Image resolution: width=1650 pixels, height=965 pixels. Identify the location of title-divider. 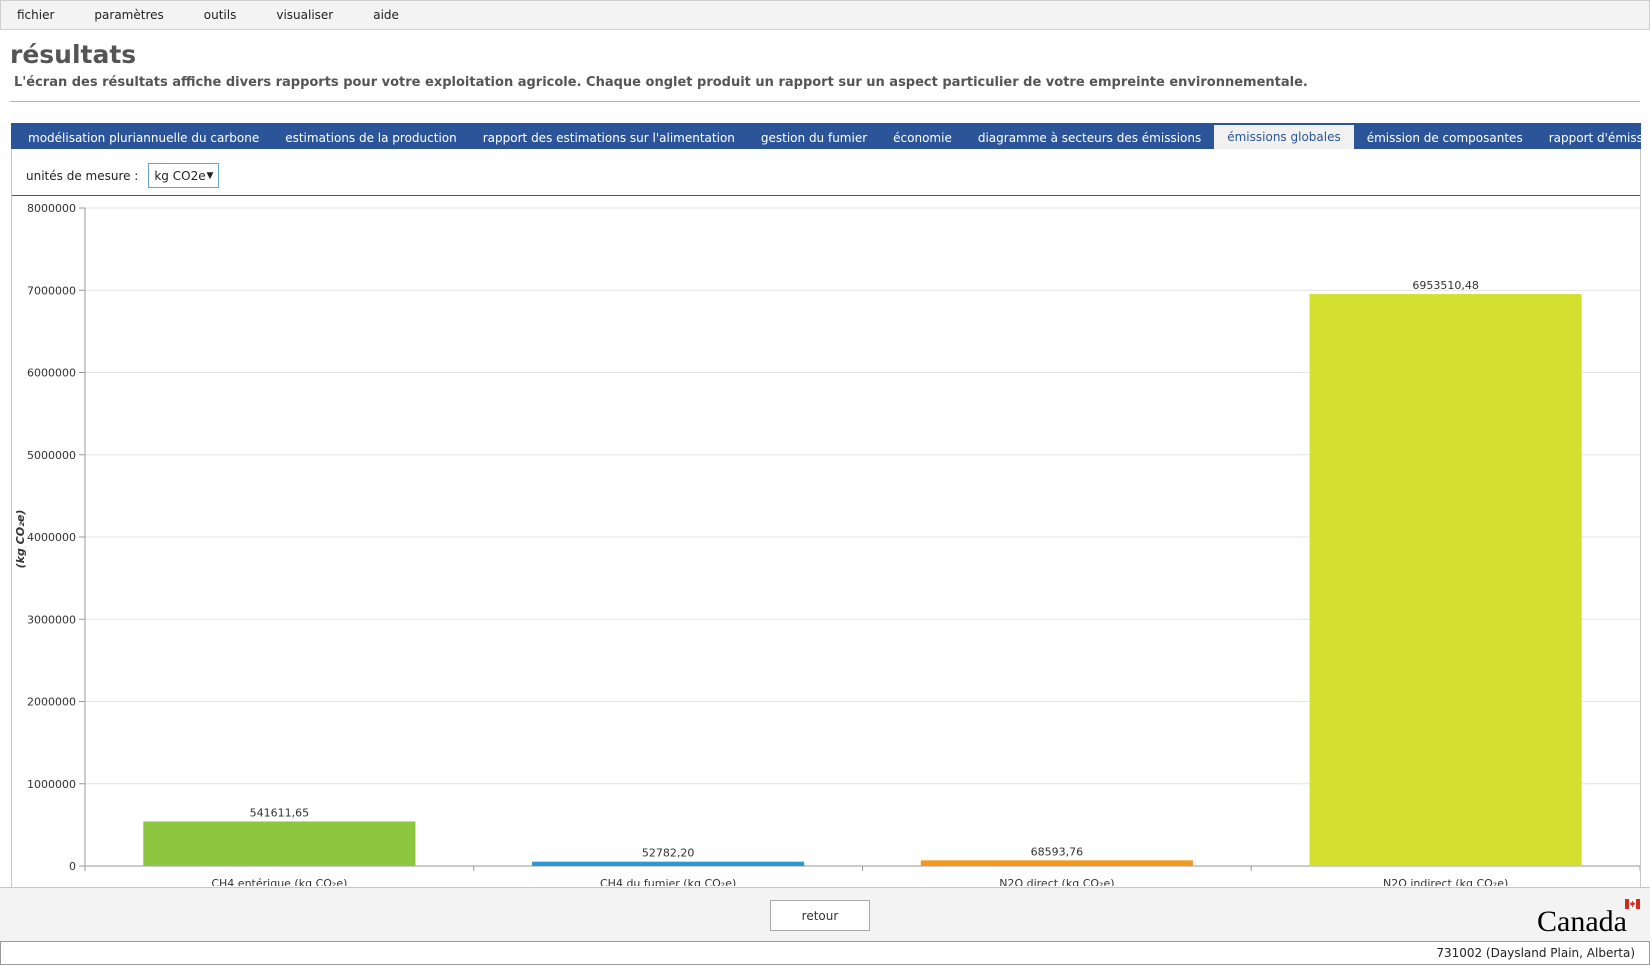
(825, 101).